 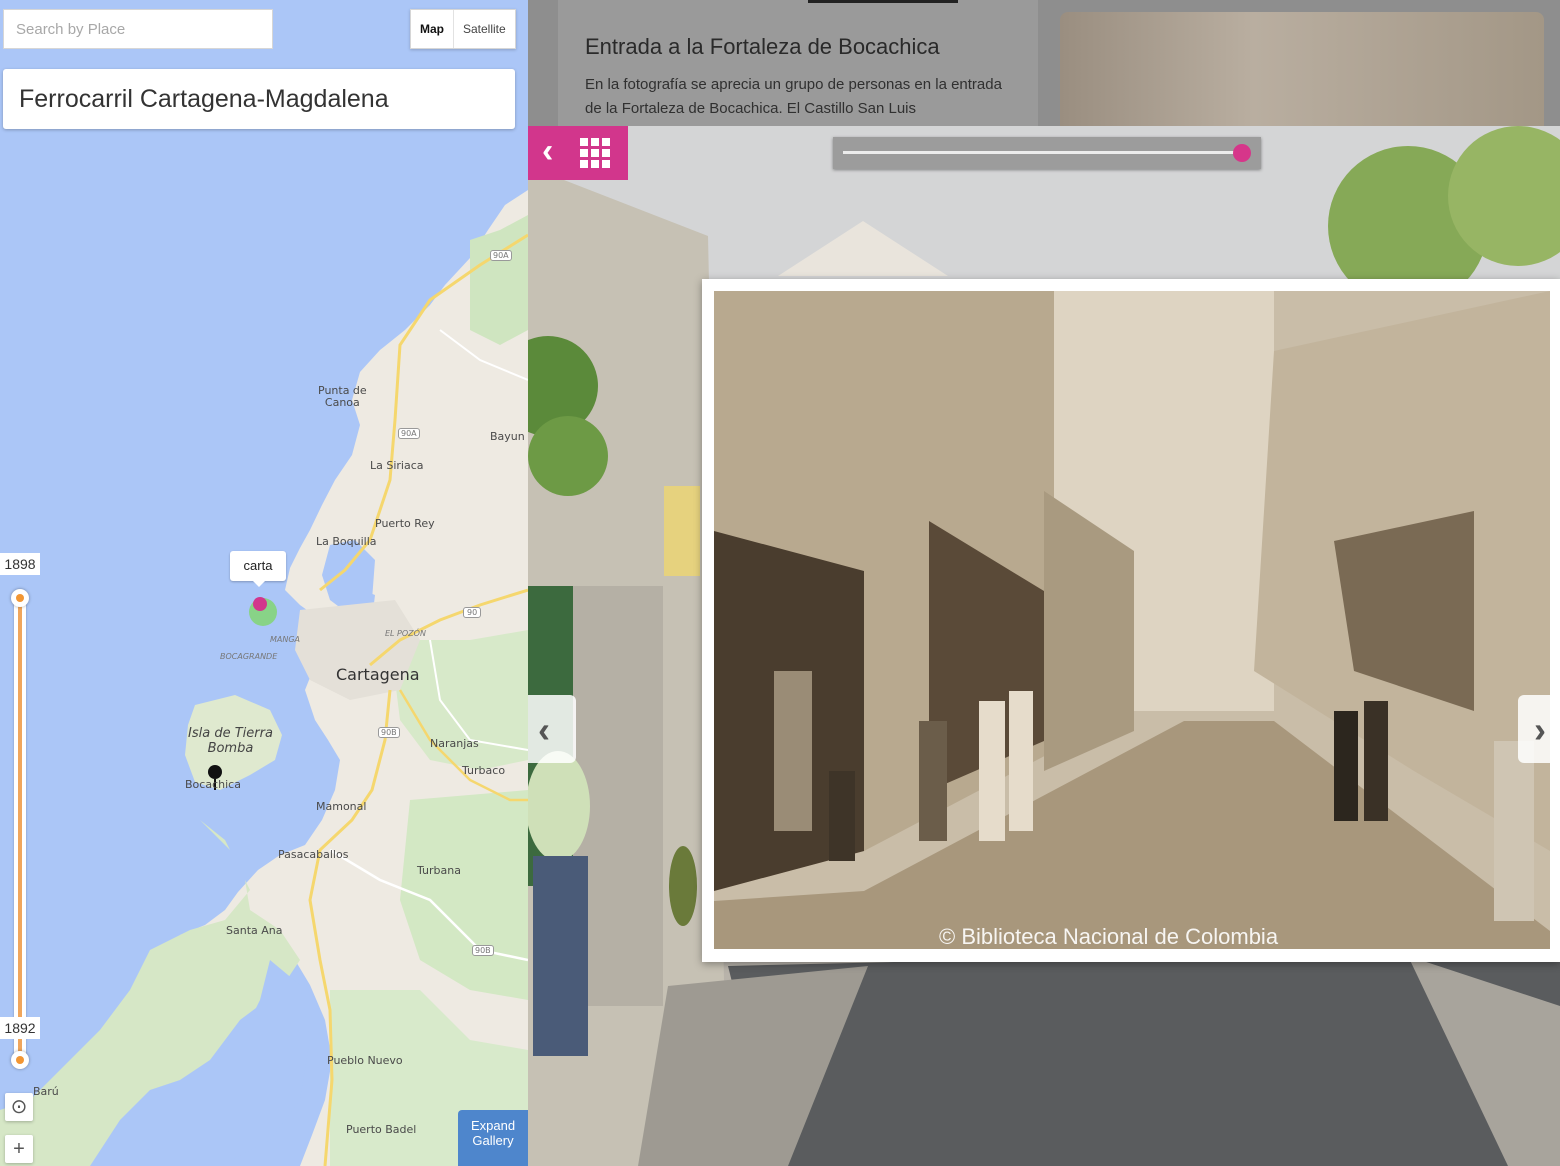 I want to click on next-photo-button: ›, so click(x=1539, y=729).